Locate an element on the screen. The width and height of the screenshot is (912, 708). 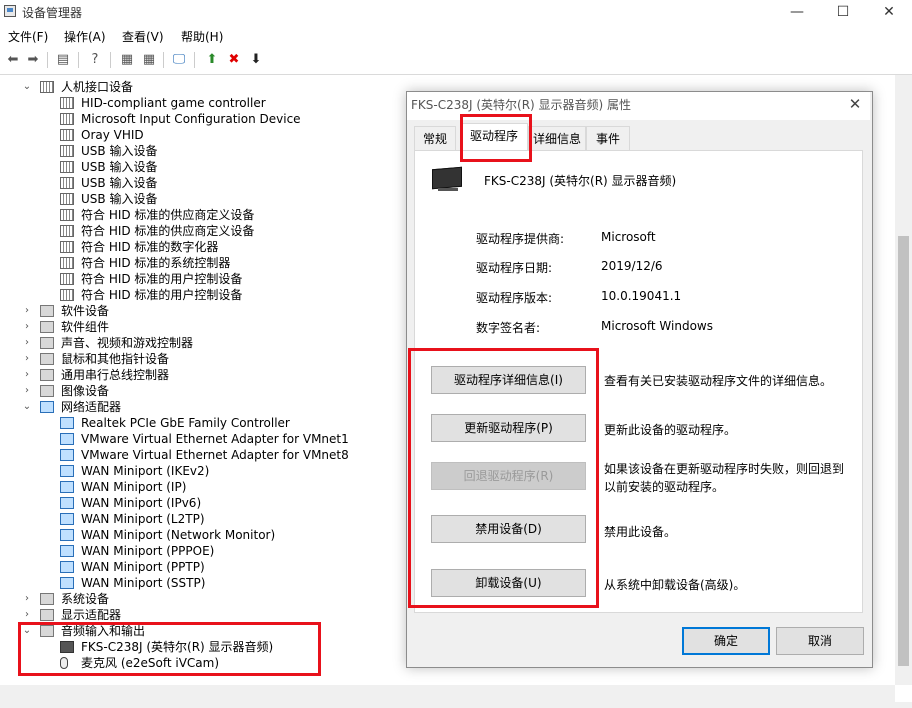
driver-date-value: 2019/12/6 is located at coordinates (632, 266).